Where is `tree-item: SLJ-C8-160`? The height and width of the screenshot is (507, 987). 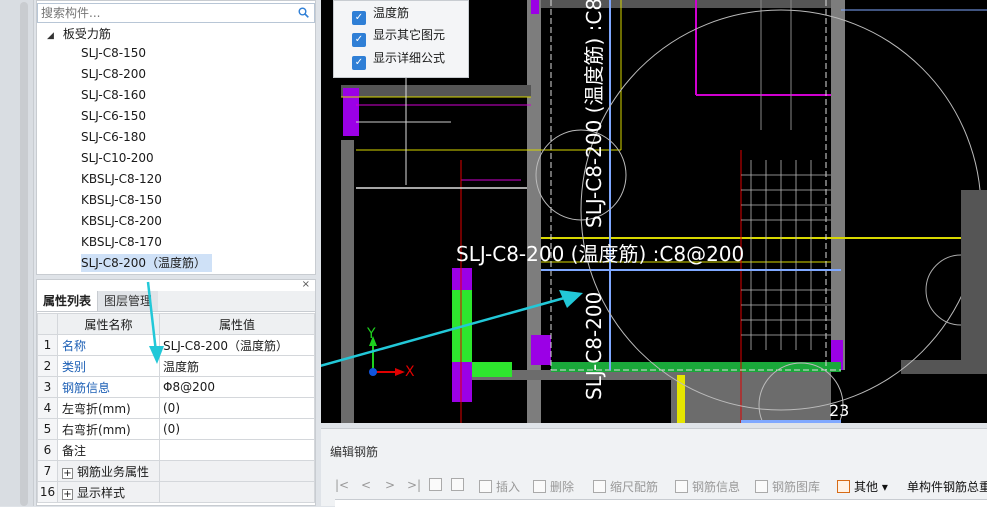 tree-item: SLJ-C8-160 is located at coordinates (199, 95).